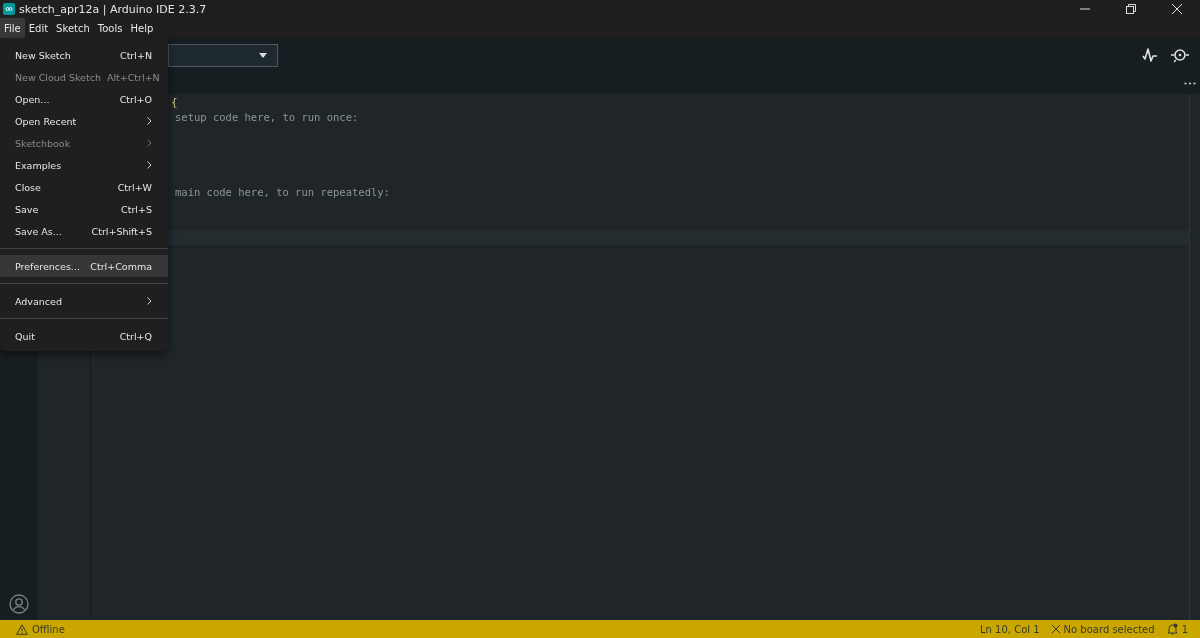  Describe the element at coordinates (43, 55) in the screenshot. I see `menu-label: New Sketch` at that location.